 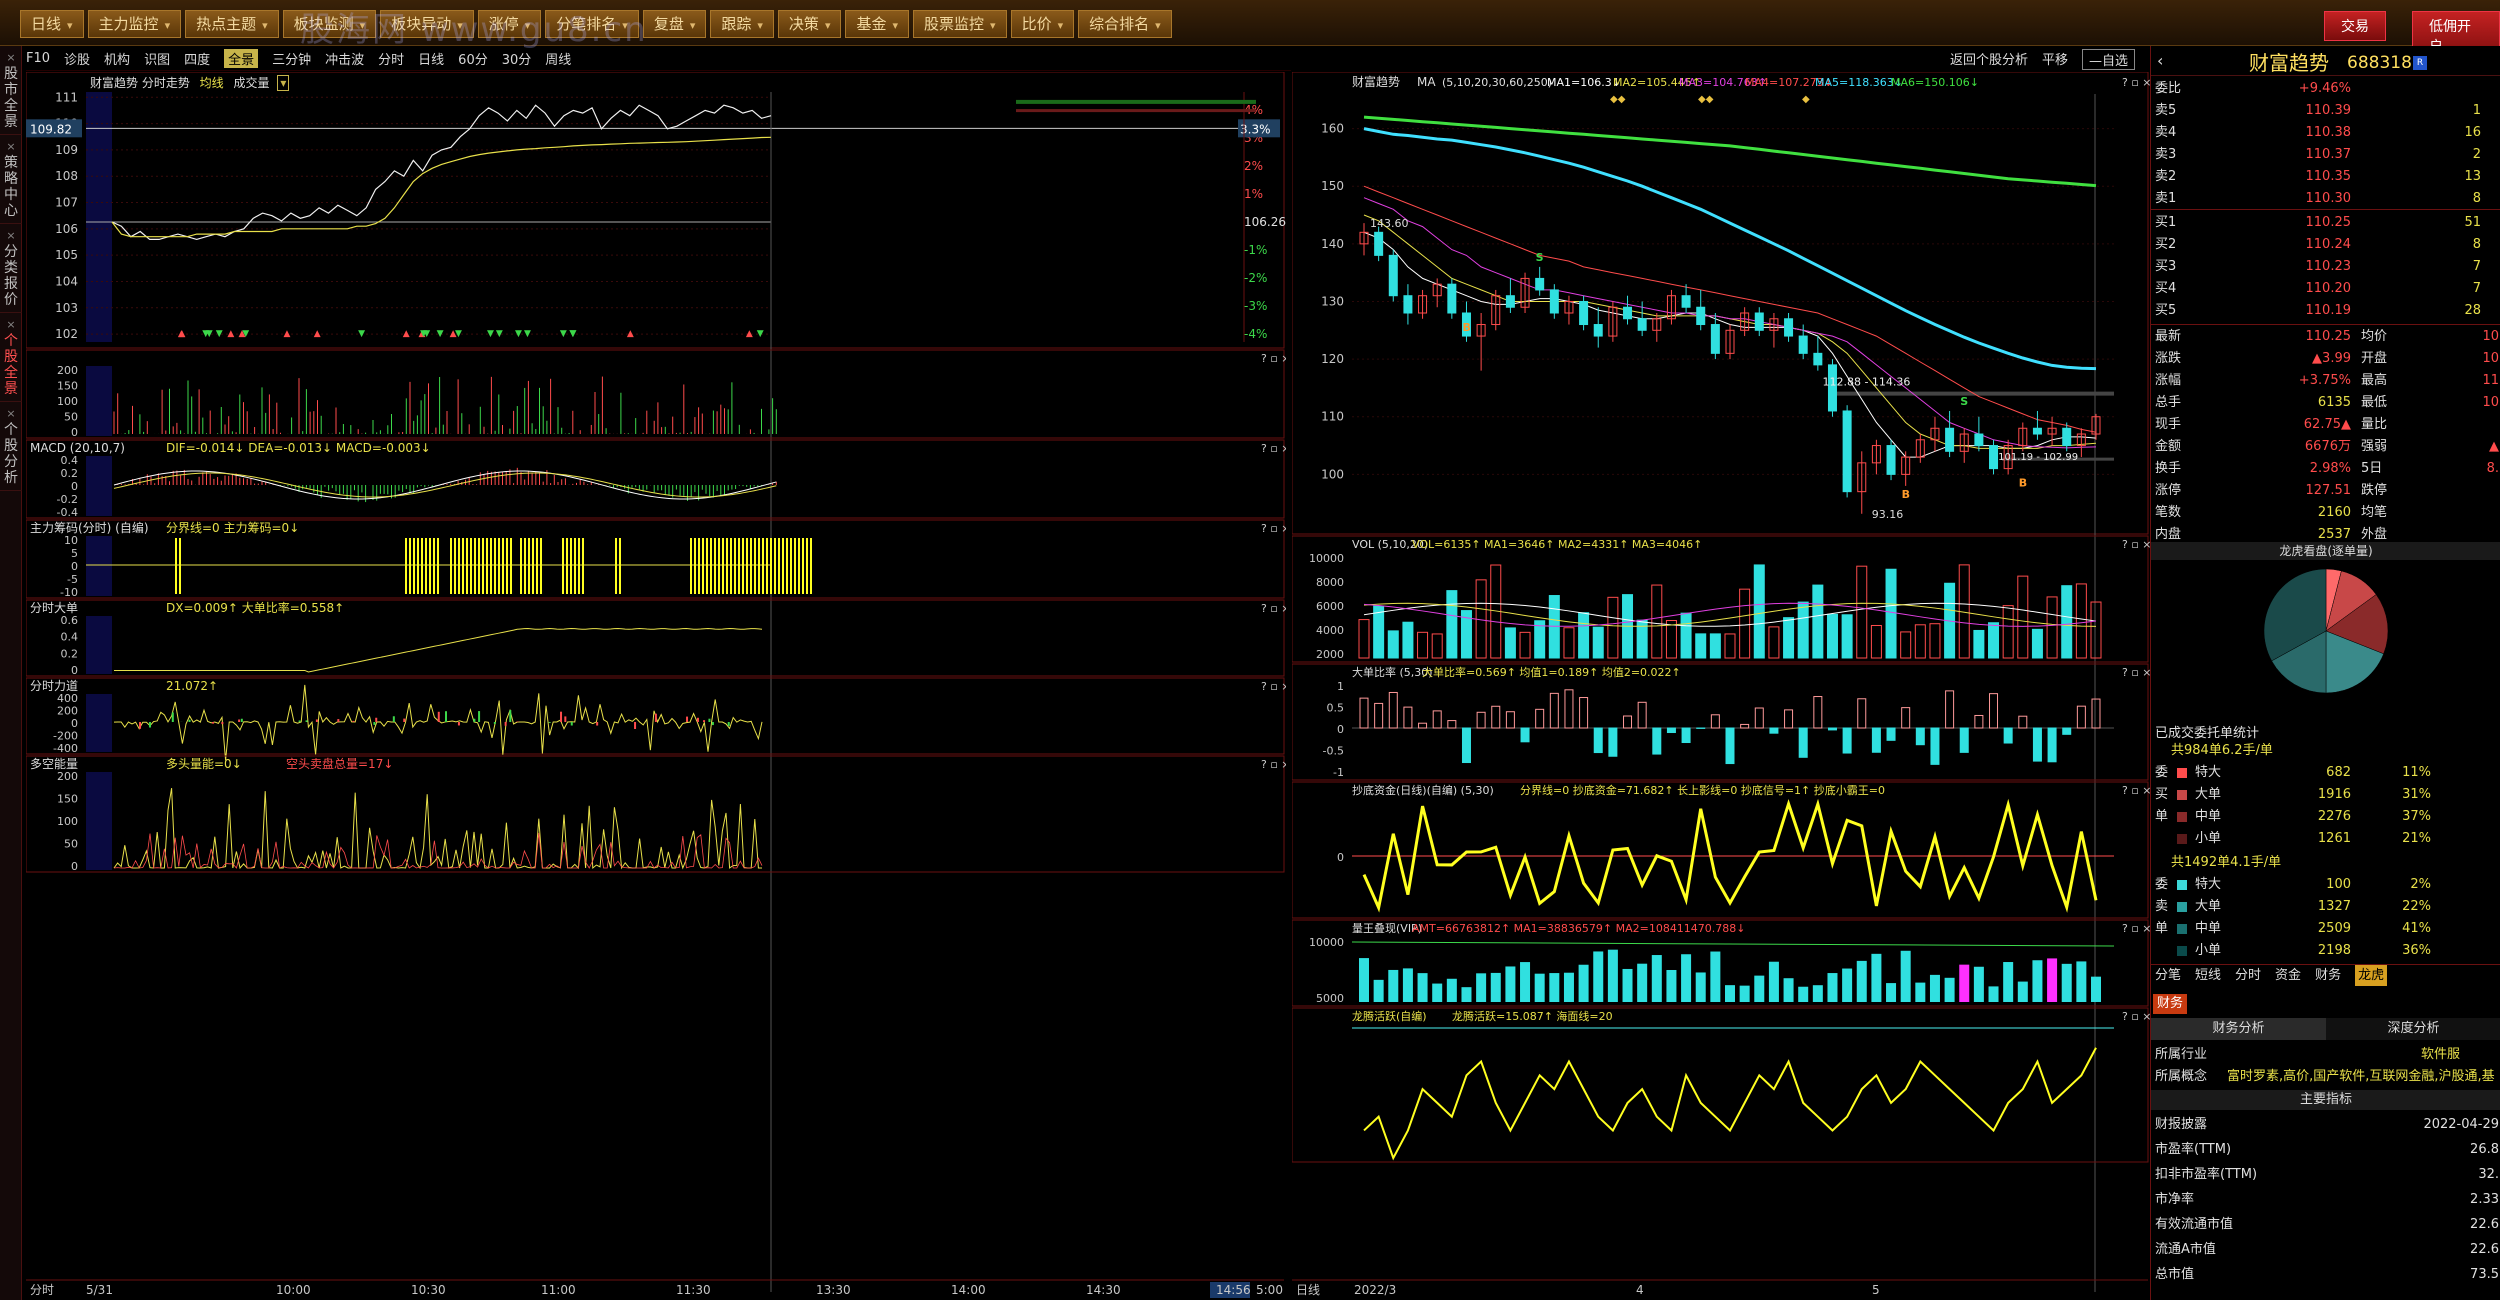 What do you see at coordinates (2208, 975) in the screenshot?
I see `quote-tab: 短线` at bounding box center [2208, 975].